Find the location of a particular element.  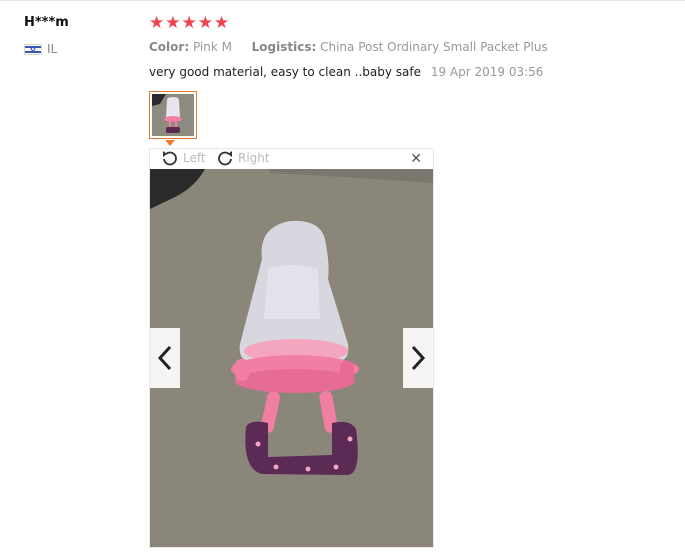

rotate-right-icon is located at coordinates (225, 158).